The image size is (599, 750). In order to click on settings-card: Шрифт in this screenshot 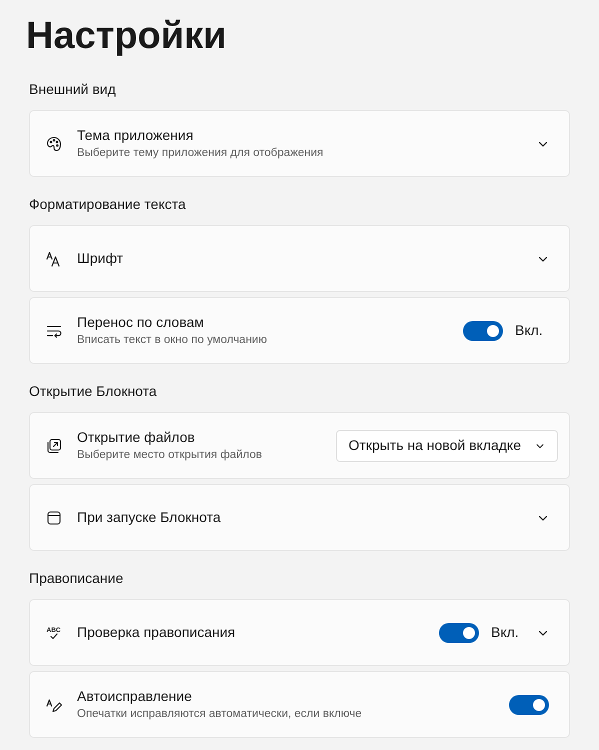, I will do `click(299, 258)`.